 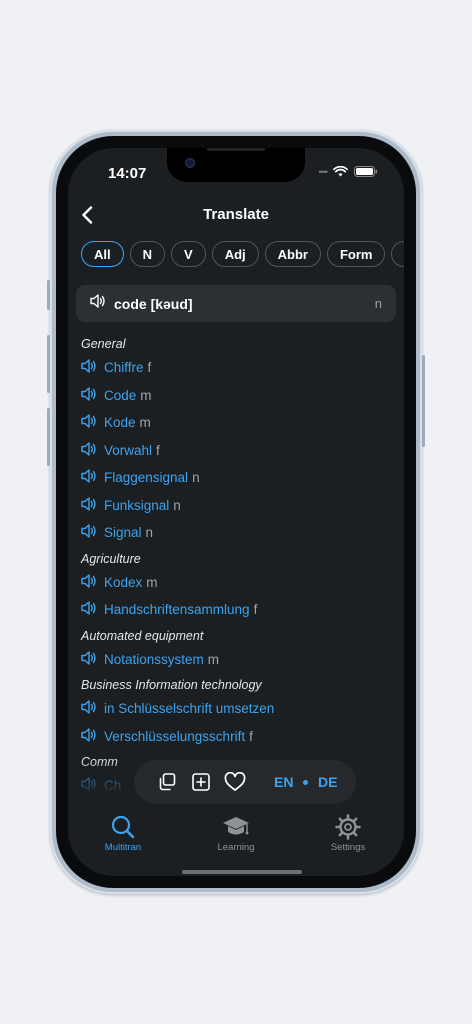 I want to click on translation-word: Kode, so click(x=120, y=422).